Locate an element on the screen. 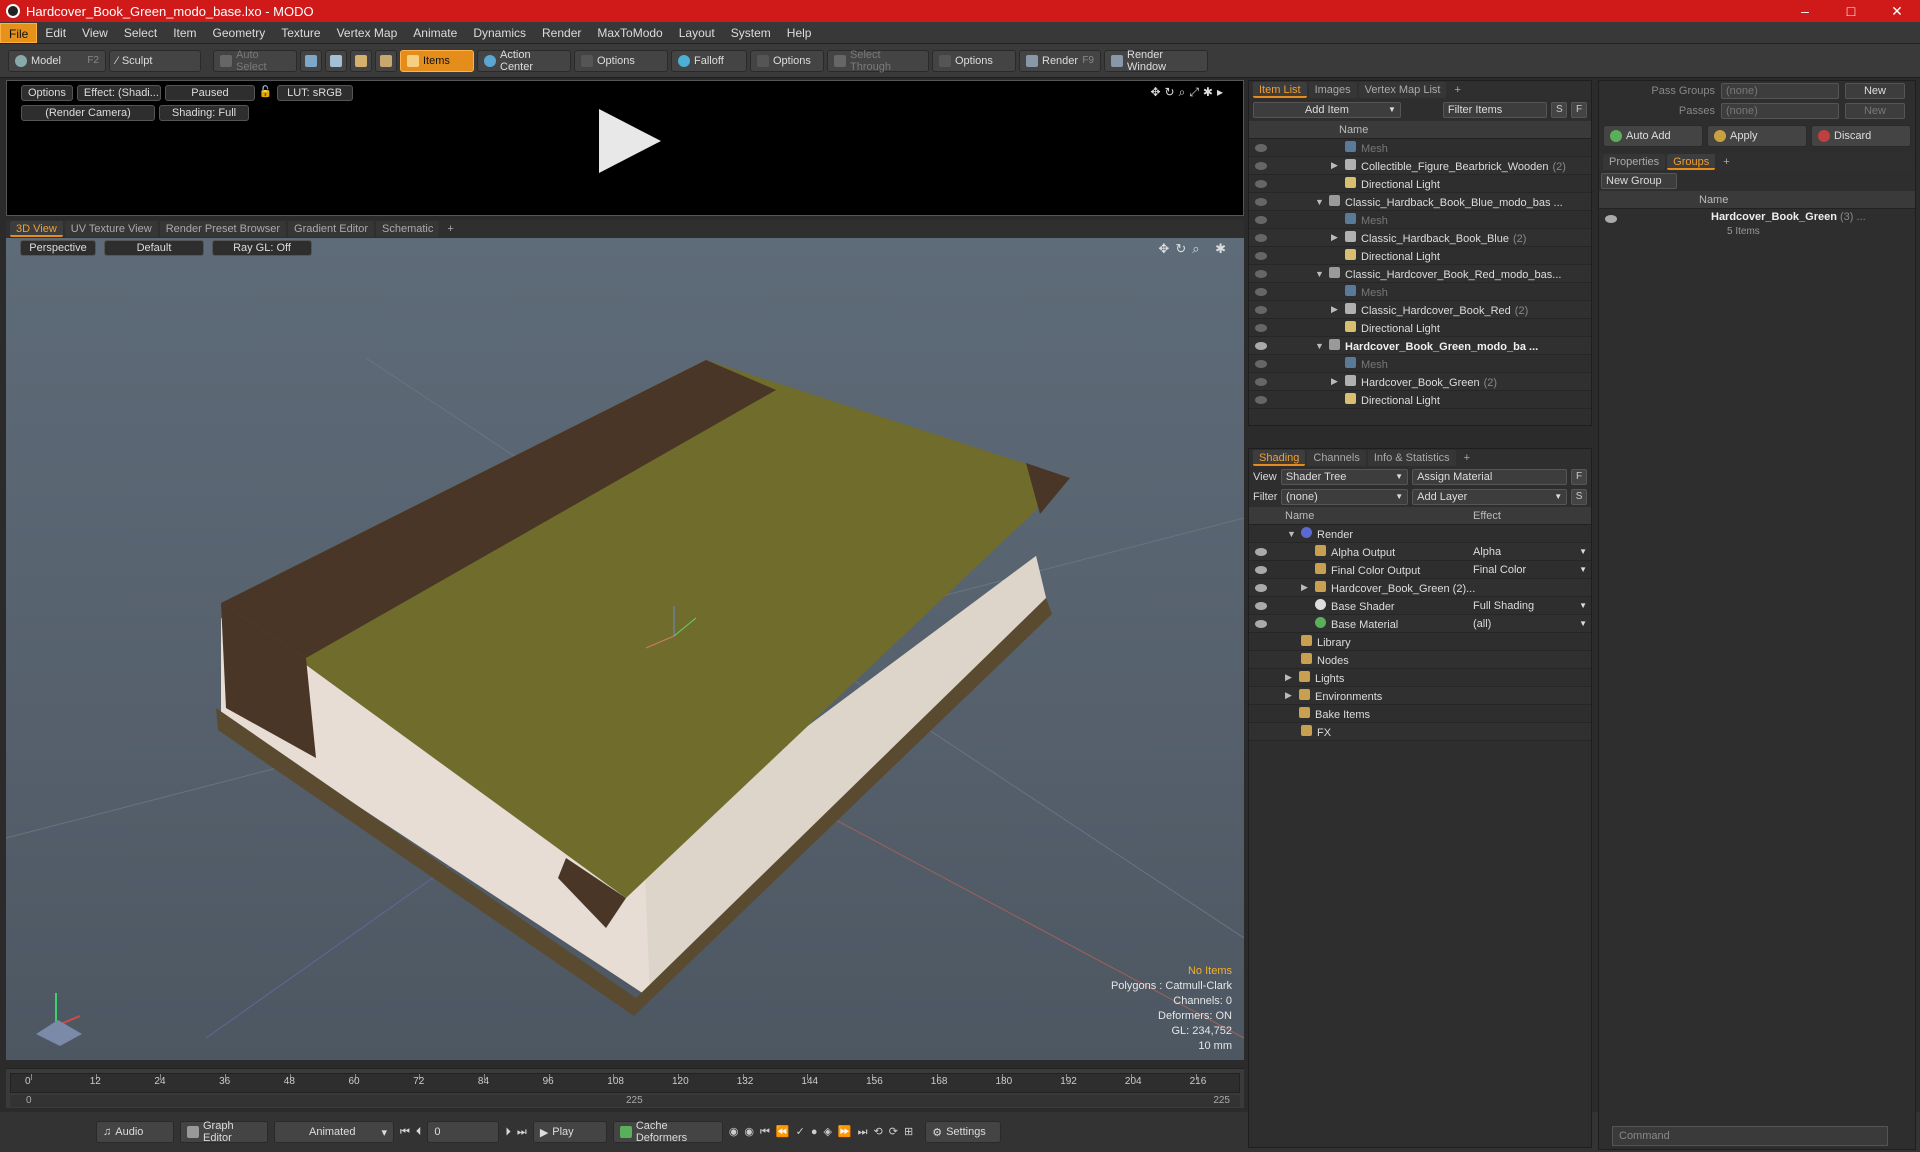  menu-layout: Layout is located at coordinates (697, 33).